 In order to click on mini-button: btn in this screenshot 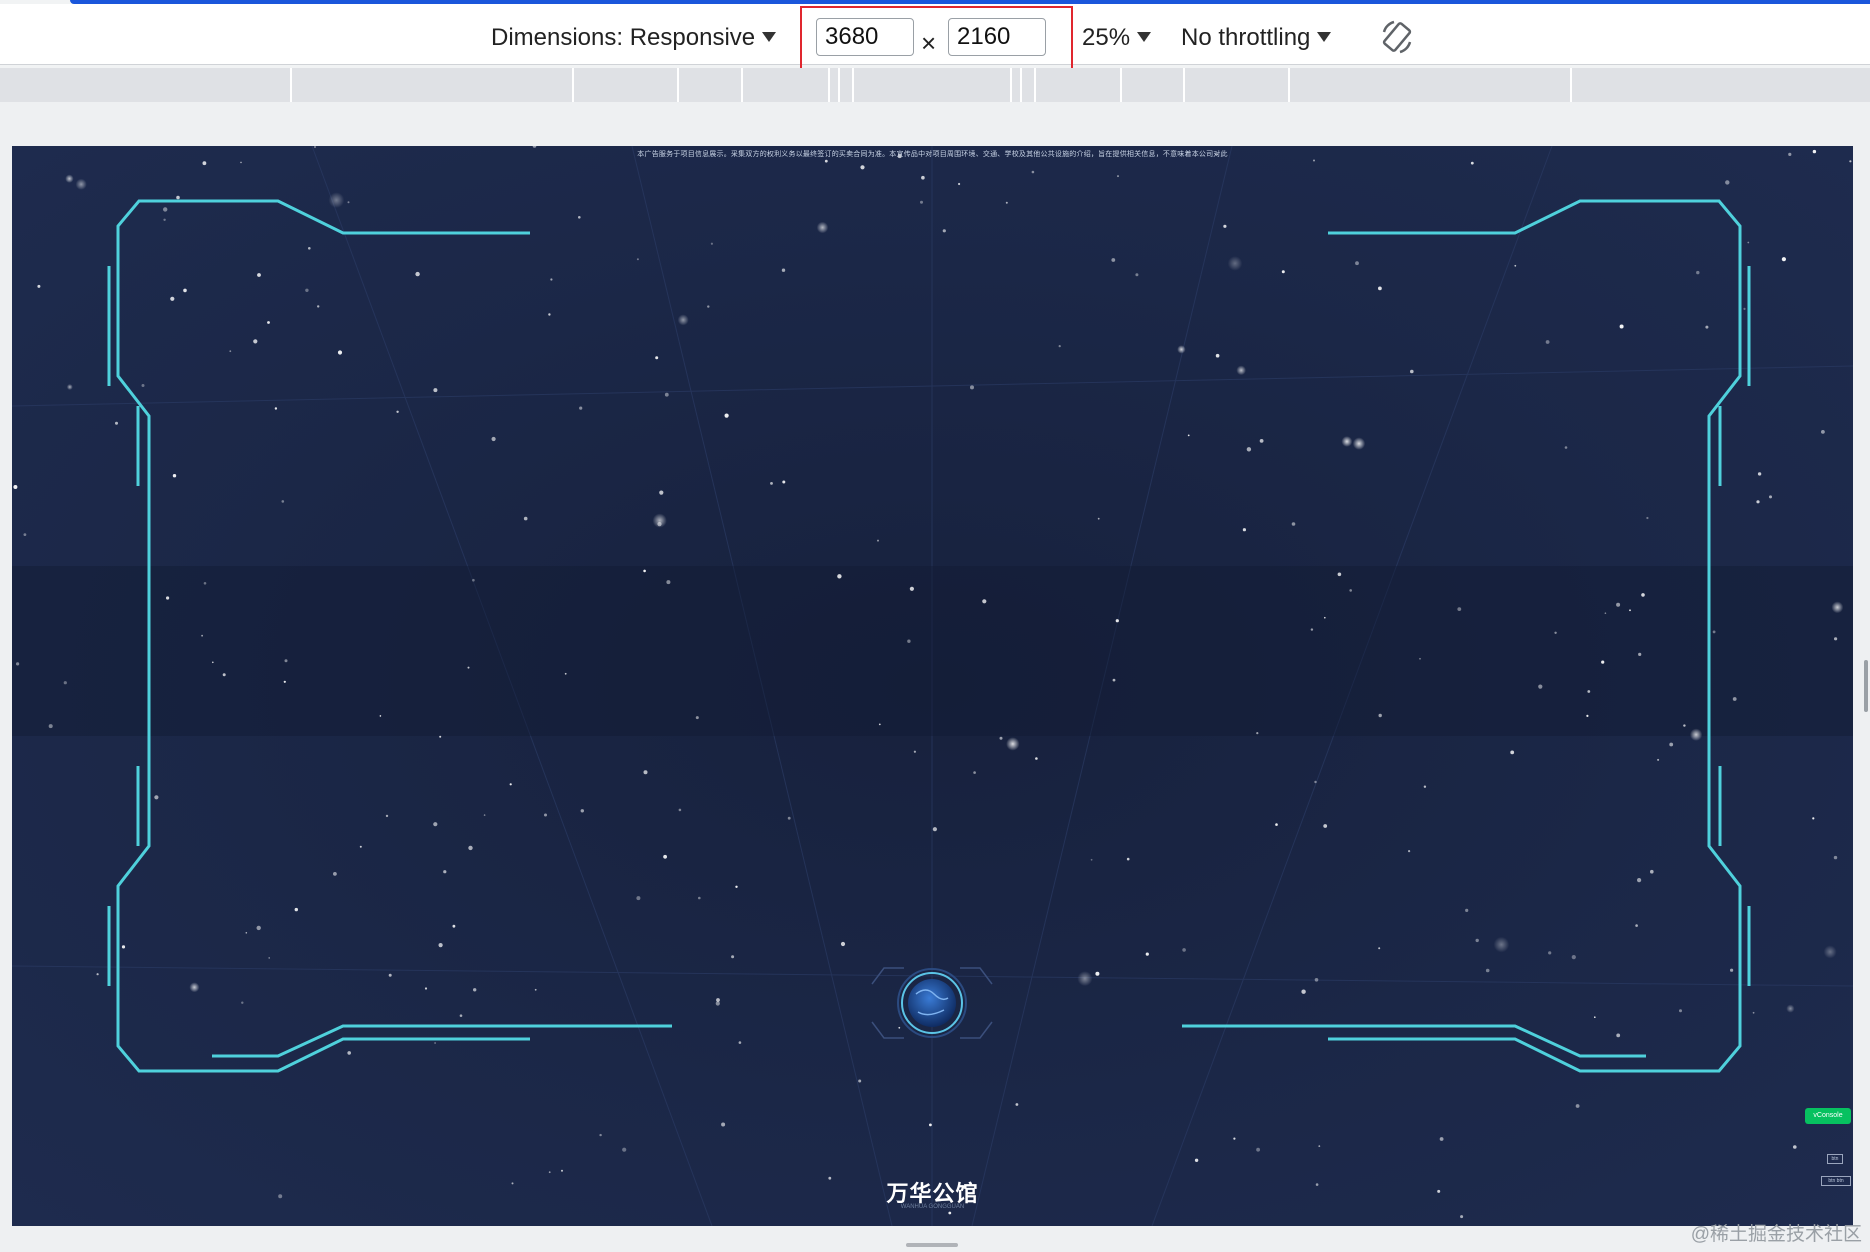, I will do `click(1835, 1159)`.